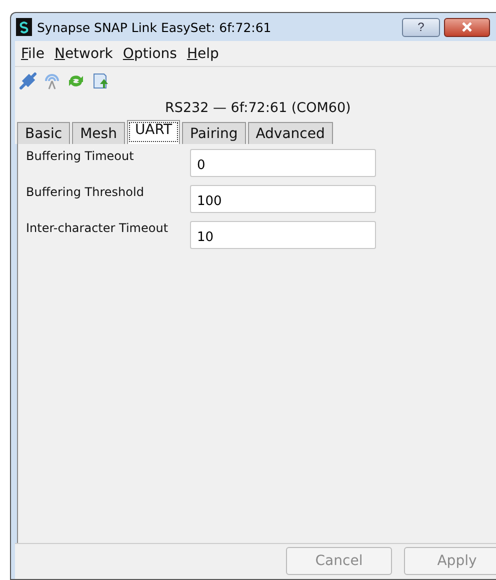 This screenshot has height=580, width=496. What do you see at coordinates (24, 27) in the screenshot?
I see `app-logo-icon` at bounding box center [24, 27].